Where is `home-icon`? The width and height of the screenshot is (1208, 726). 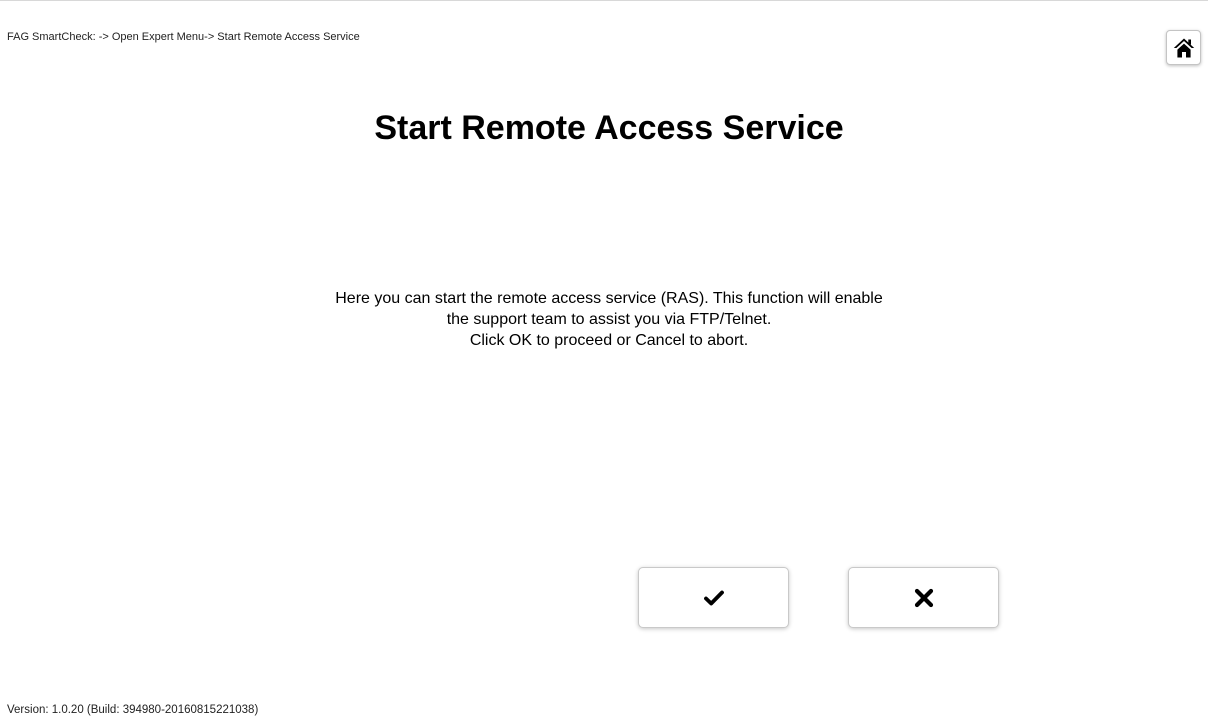 home-icon is located at coordinates (1183, 47).